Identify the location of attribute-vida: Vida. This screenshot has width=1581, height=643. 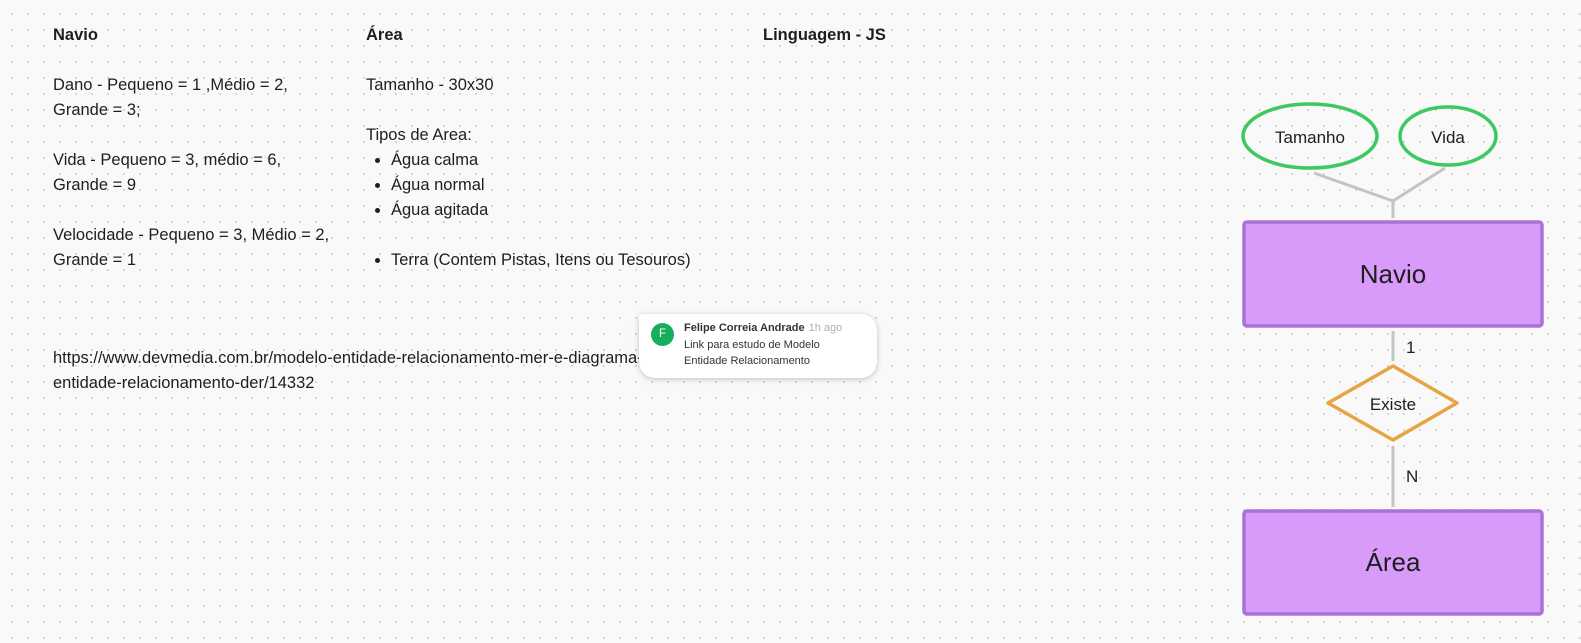
(1448, 136).